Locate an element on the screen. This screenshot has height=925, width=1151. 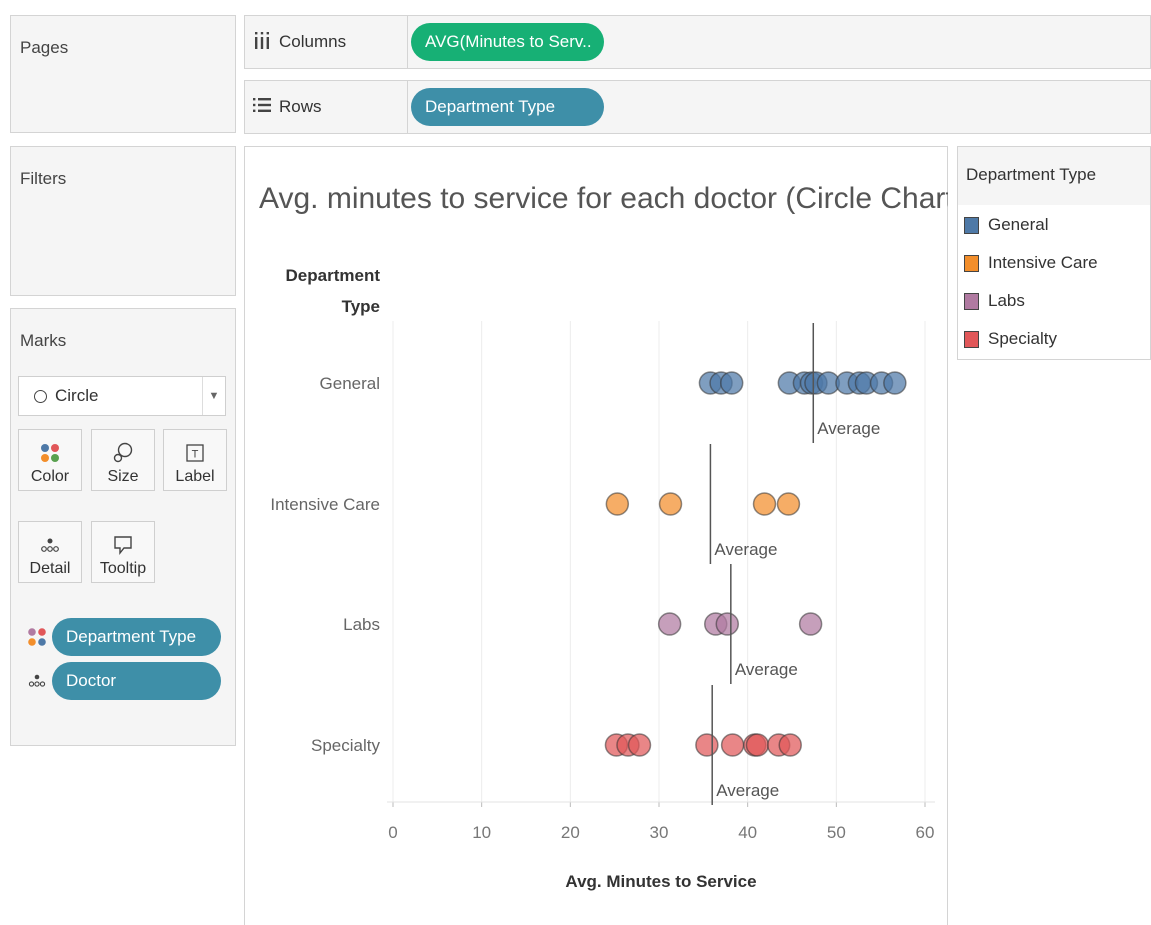
columns-label: Columns is located at coordinates (313, 41).